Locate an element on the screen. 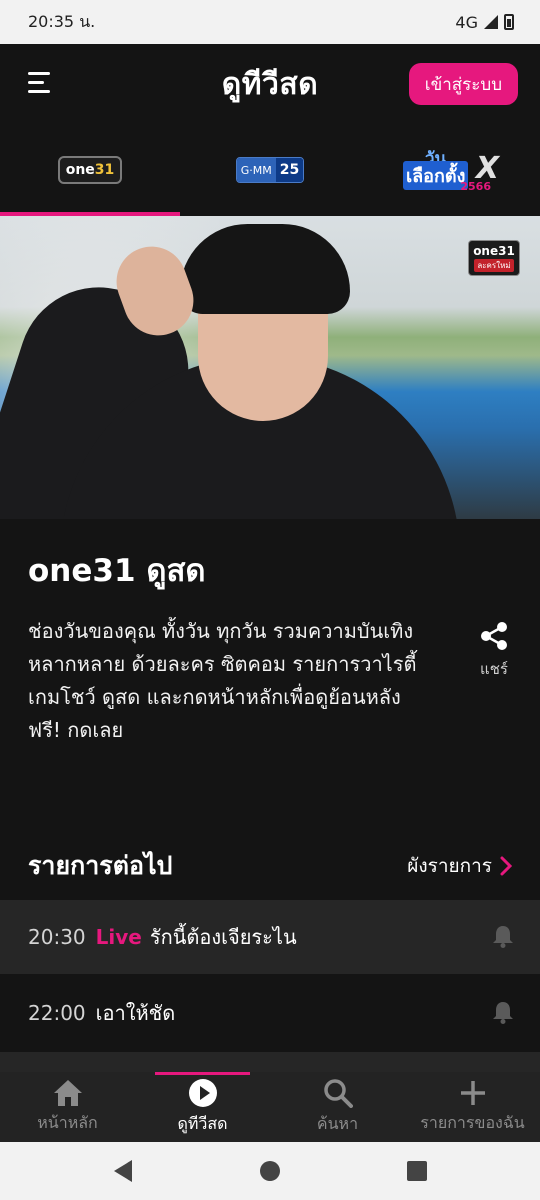 The image size is (540, 1200). program-row is located at coordinates (270, 1062).